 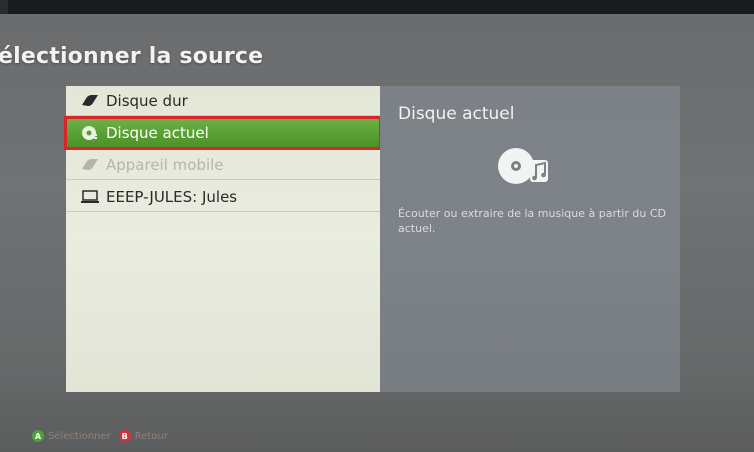 I want to click on disc-icon, so click(x=90, y=133).